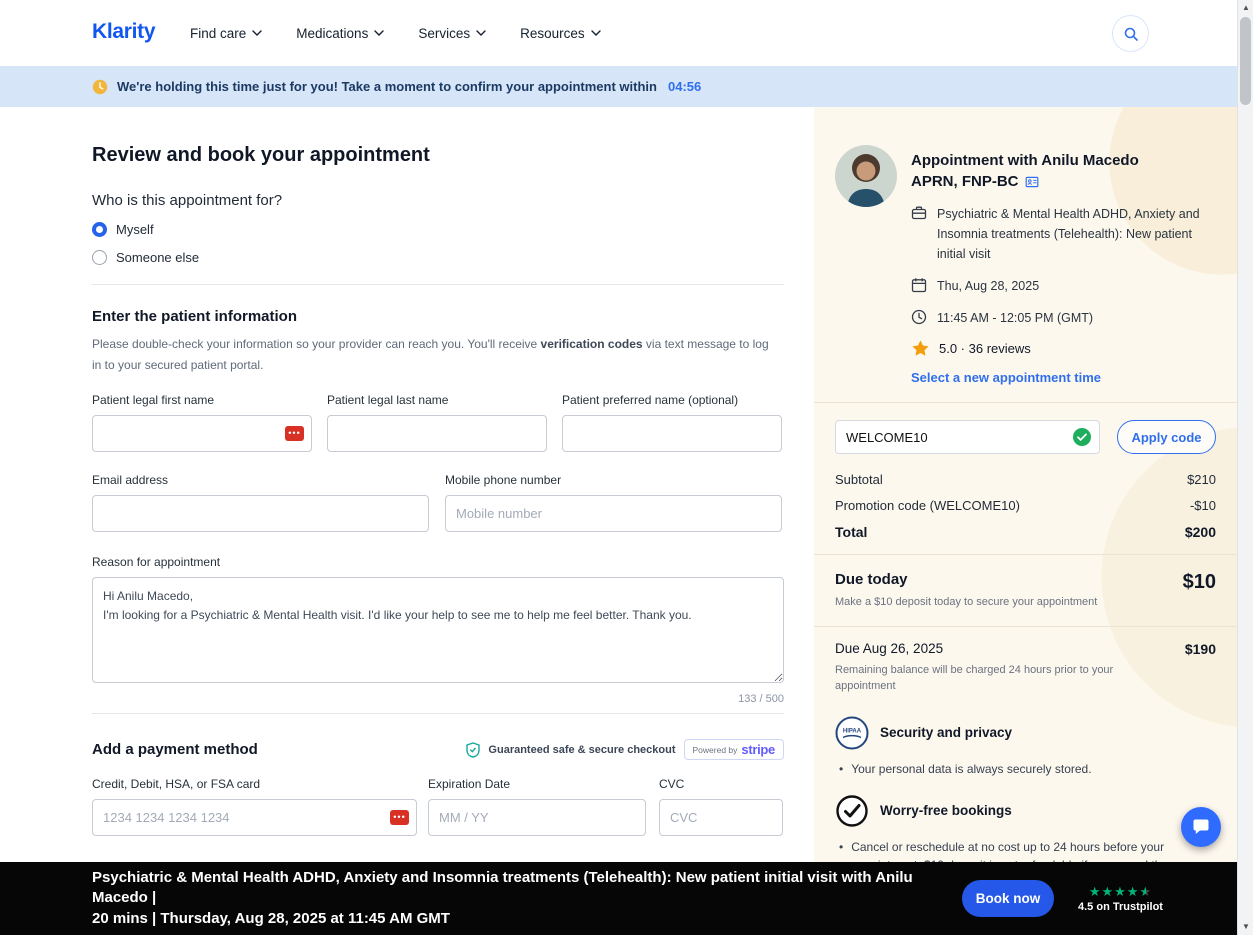 Image resolution: width=1253 pixels, height=935 pixels. Describe the element at coordinates (851, 532) in the screenshot. I see `total-label: Total` at that location.